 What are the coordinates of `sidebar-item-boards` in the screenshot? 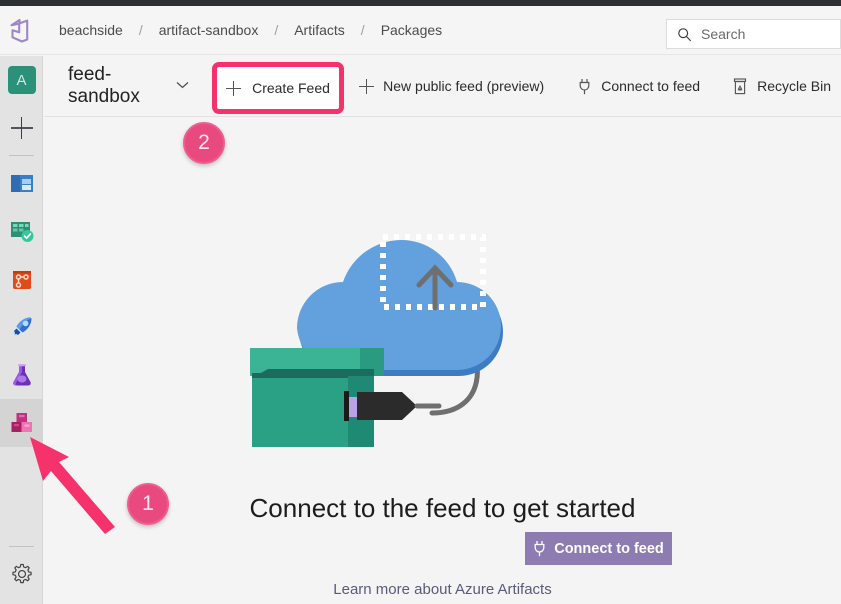 It's located at (21, 231).